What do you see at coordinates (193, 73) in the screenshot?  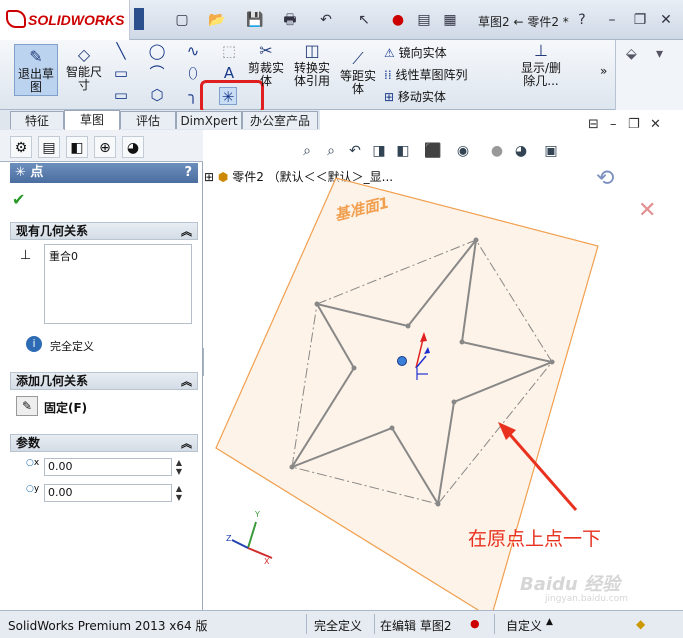 I see `ellipse-icon: ⬯` at bounding box center [193, 73].